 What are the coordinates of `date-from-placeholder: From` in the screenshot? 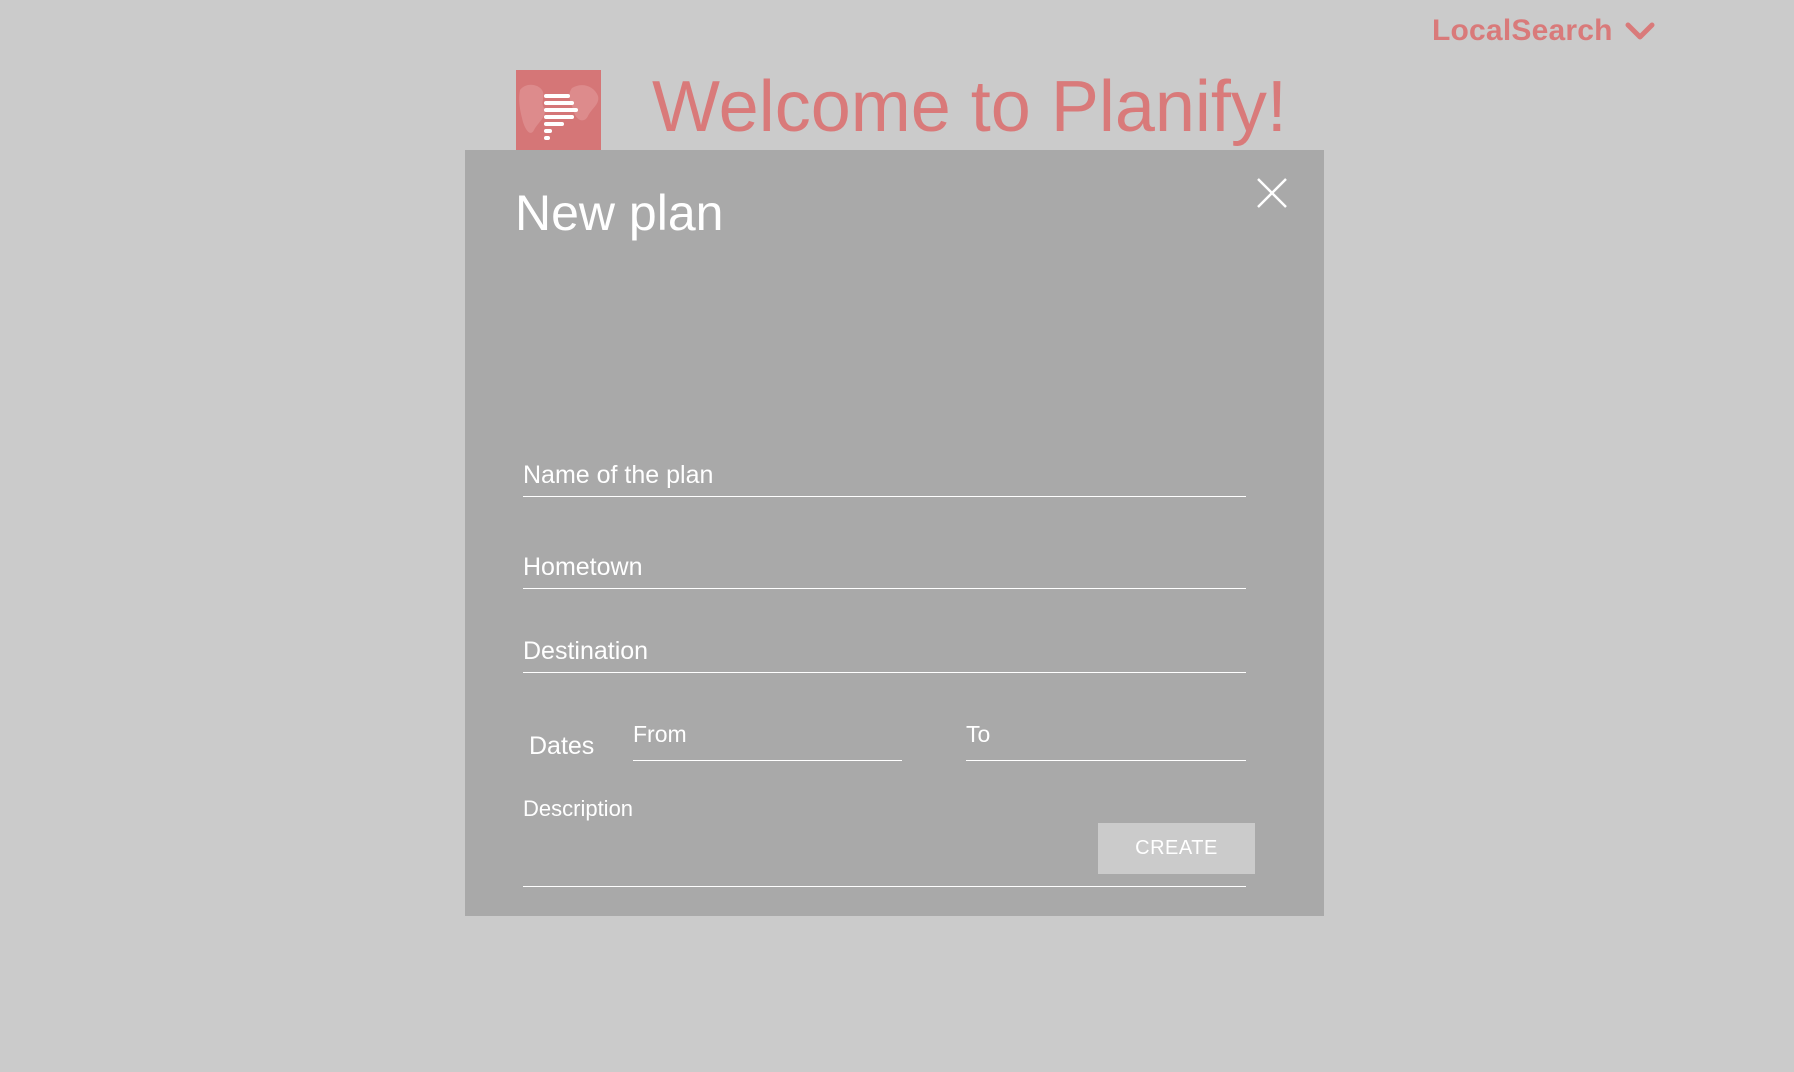 It's located at (660, 734).